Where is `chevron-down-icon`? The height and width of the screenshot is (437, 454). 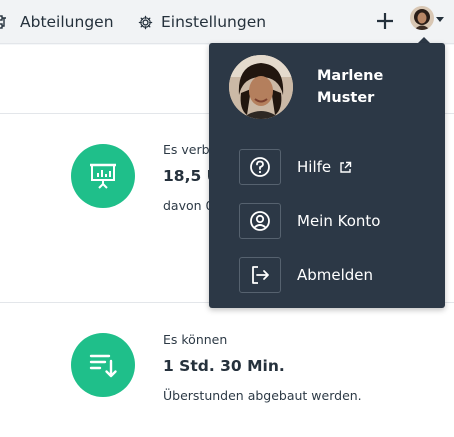 chevron-down-icon is located at coordinates (440, 19).